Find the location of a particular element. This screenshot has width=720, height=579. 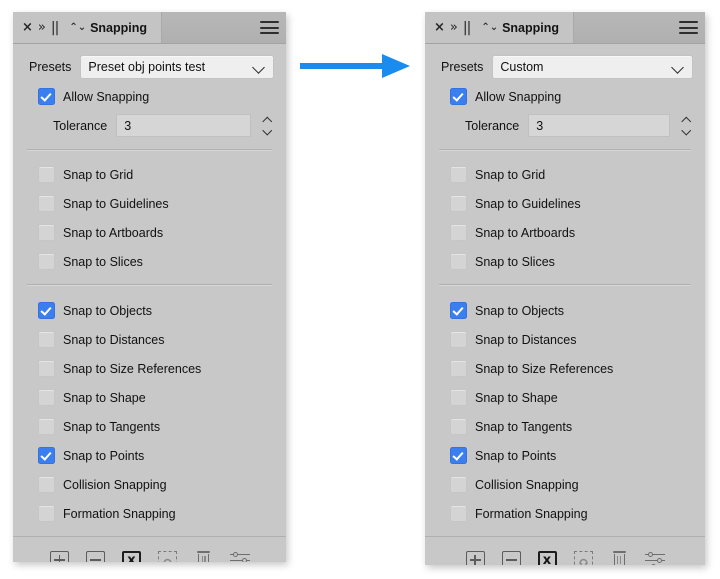

snap-to-objects-label: Snap to Objects is located at coordinates (107, 310).